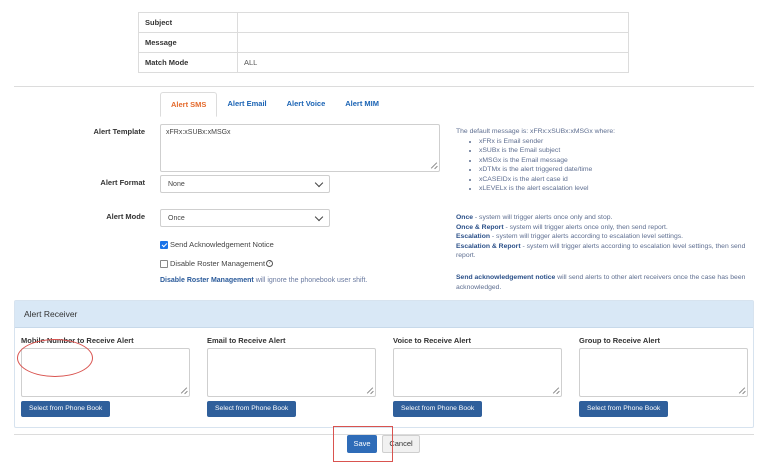  I want to click on alert-template-label: Alert Template, so click(119, 131).